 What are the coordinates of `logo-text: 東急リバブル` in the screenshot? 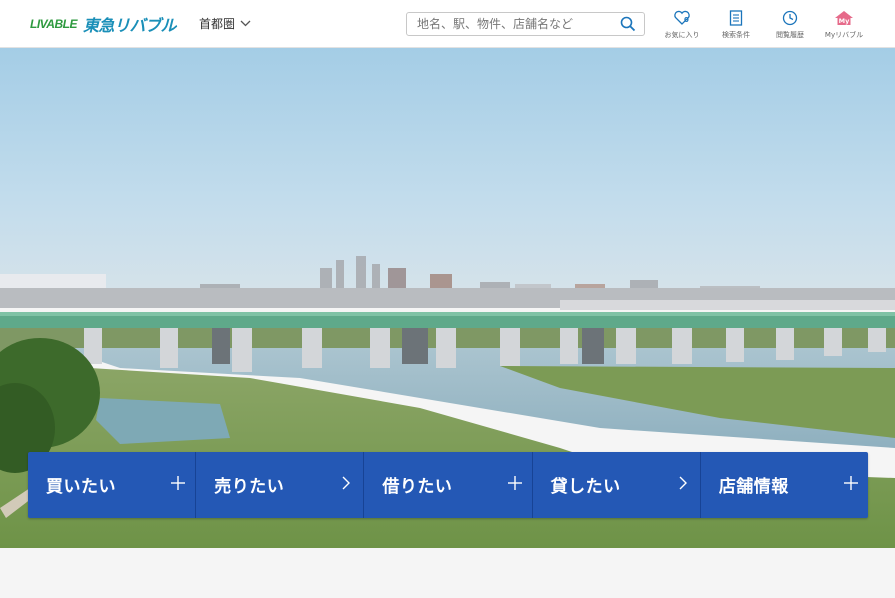 It's located at (129, 25).